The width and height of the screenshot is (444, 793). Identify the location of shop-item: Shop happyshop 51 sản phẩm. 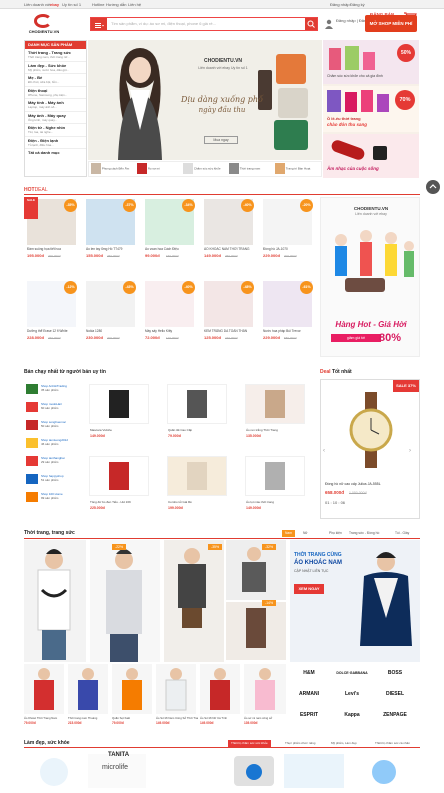
(52, 480).